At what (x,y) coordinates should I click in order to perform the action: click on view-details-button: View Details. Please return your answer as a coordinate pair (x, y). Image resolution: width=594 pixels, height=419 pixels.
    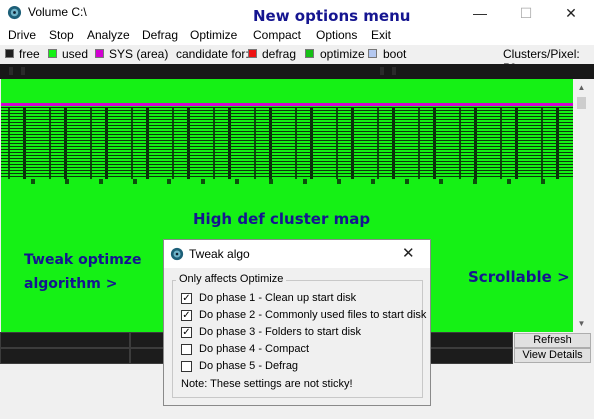
    Looking at the image, I should click on (552, 355).